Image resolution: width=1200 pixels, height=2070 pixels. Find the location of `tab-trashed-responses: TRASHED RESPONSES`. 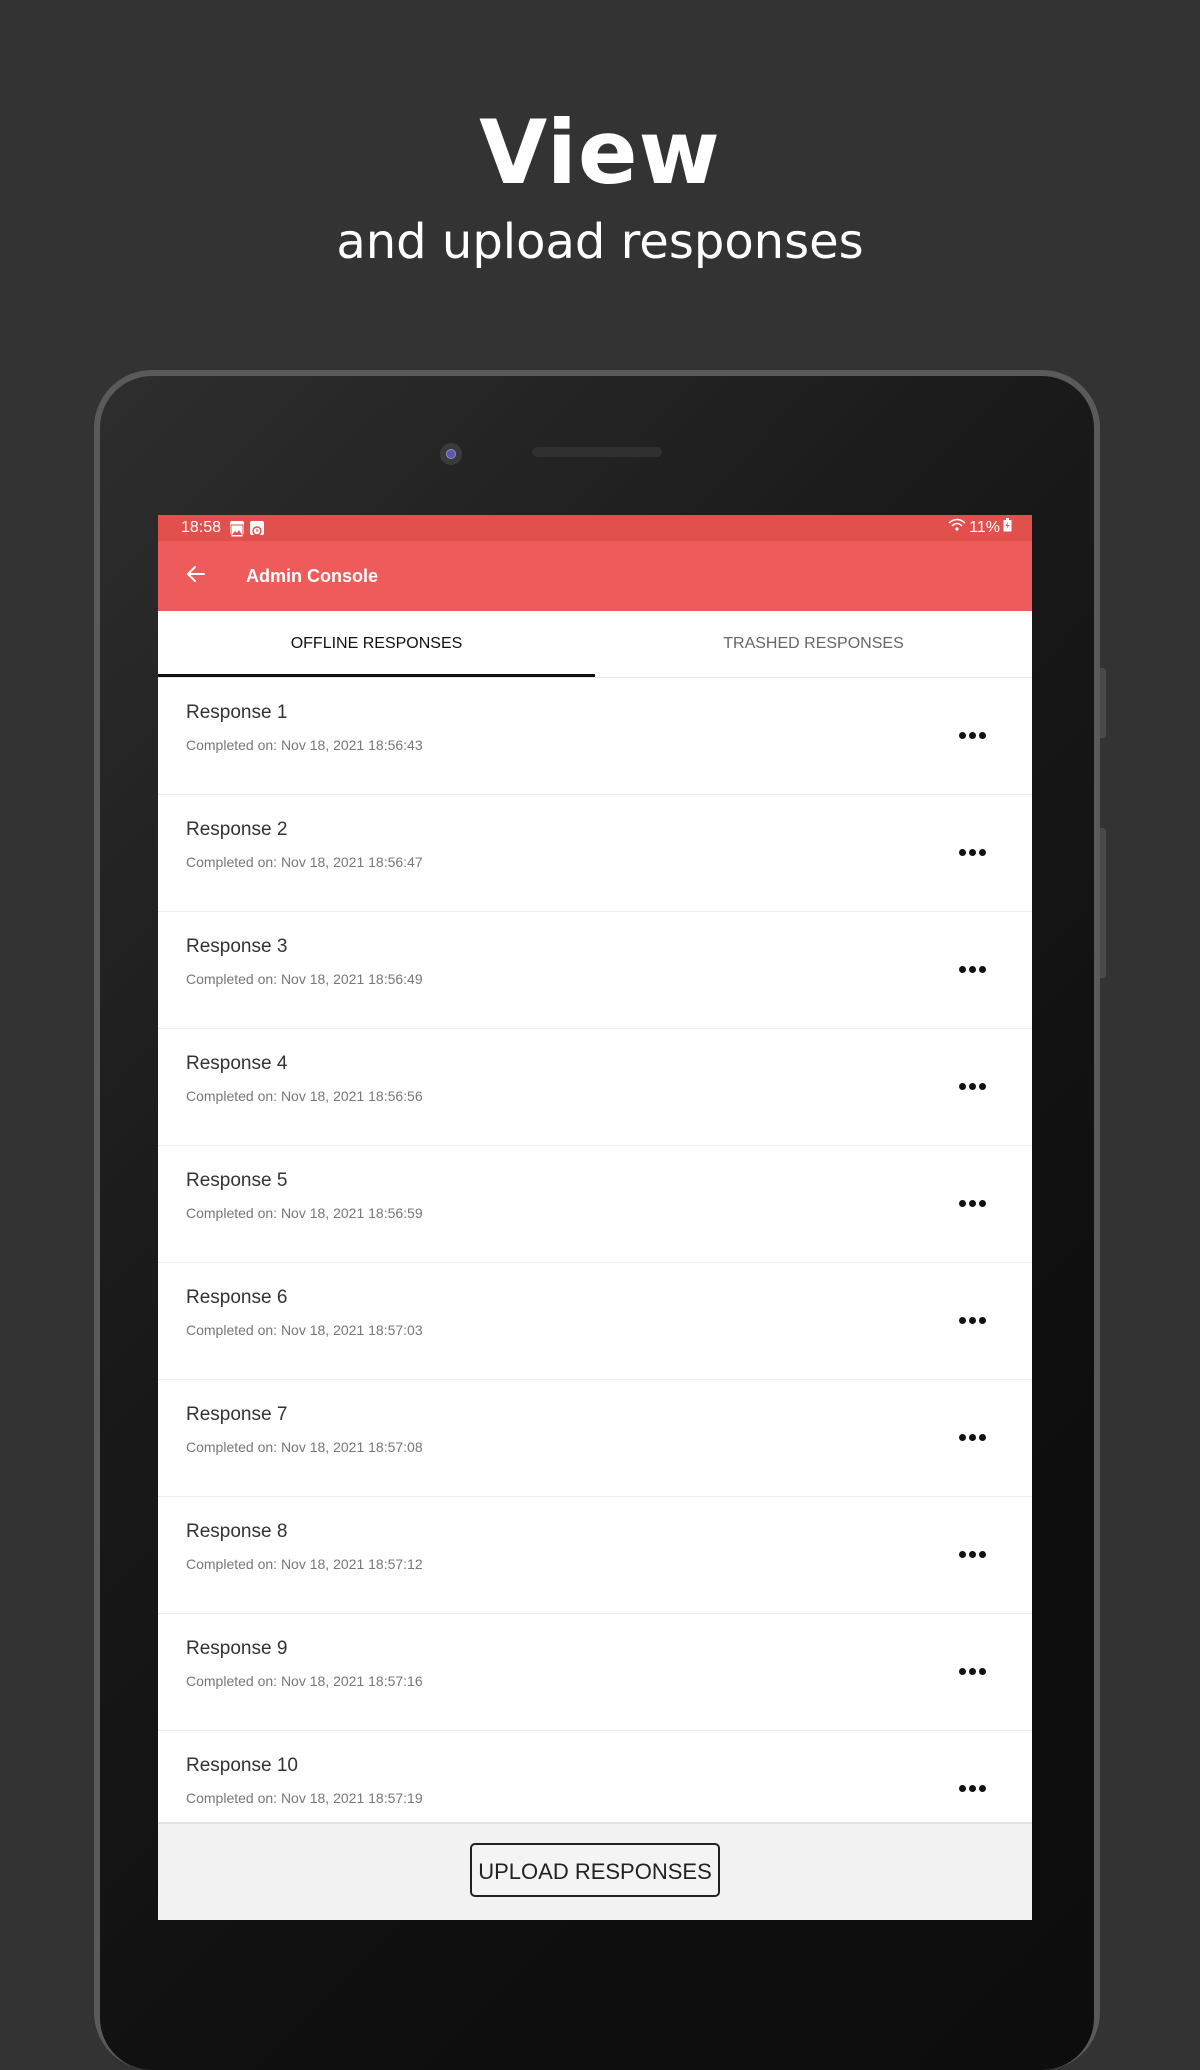

tab-trashed-responses: TRASHED RESPONSES is located at coordinates (813, 644).